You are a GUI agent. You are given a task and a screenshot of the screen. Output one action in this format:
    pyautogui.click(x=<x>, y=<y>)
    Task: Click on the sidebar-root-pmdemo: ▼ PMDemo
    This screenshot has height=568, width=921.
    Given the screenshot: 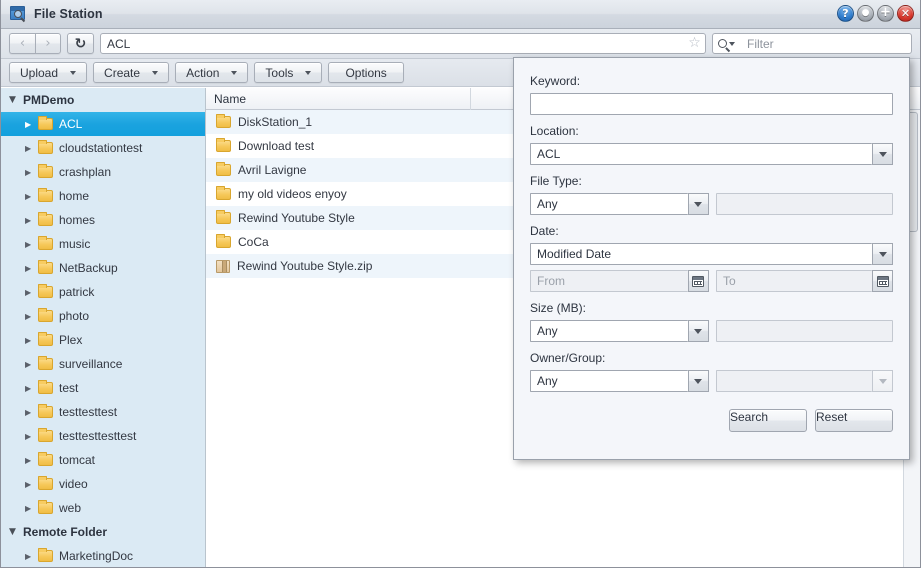 What is the action you would take?
    pyautogui.click(x=103, y=100)
    